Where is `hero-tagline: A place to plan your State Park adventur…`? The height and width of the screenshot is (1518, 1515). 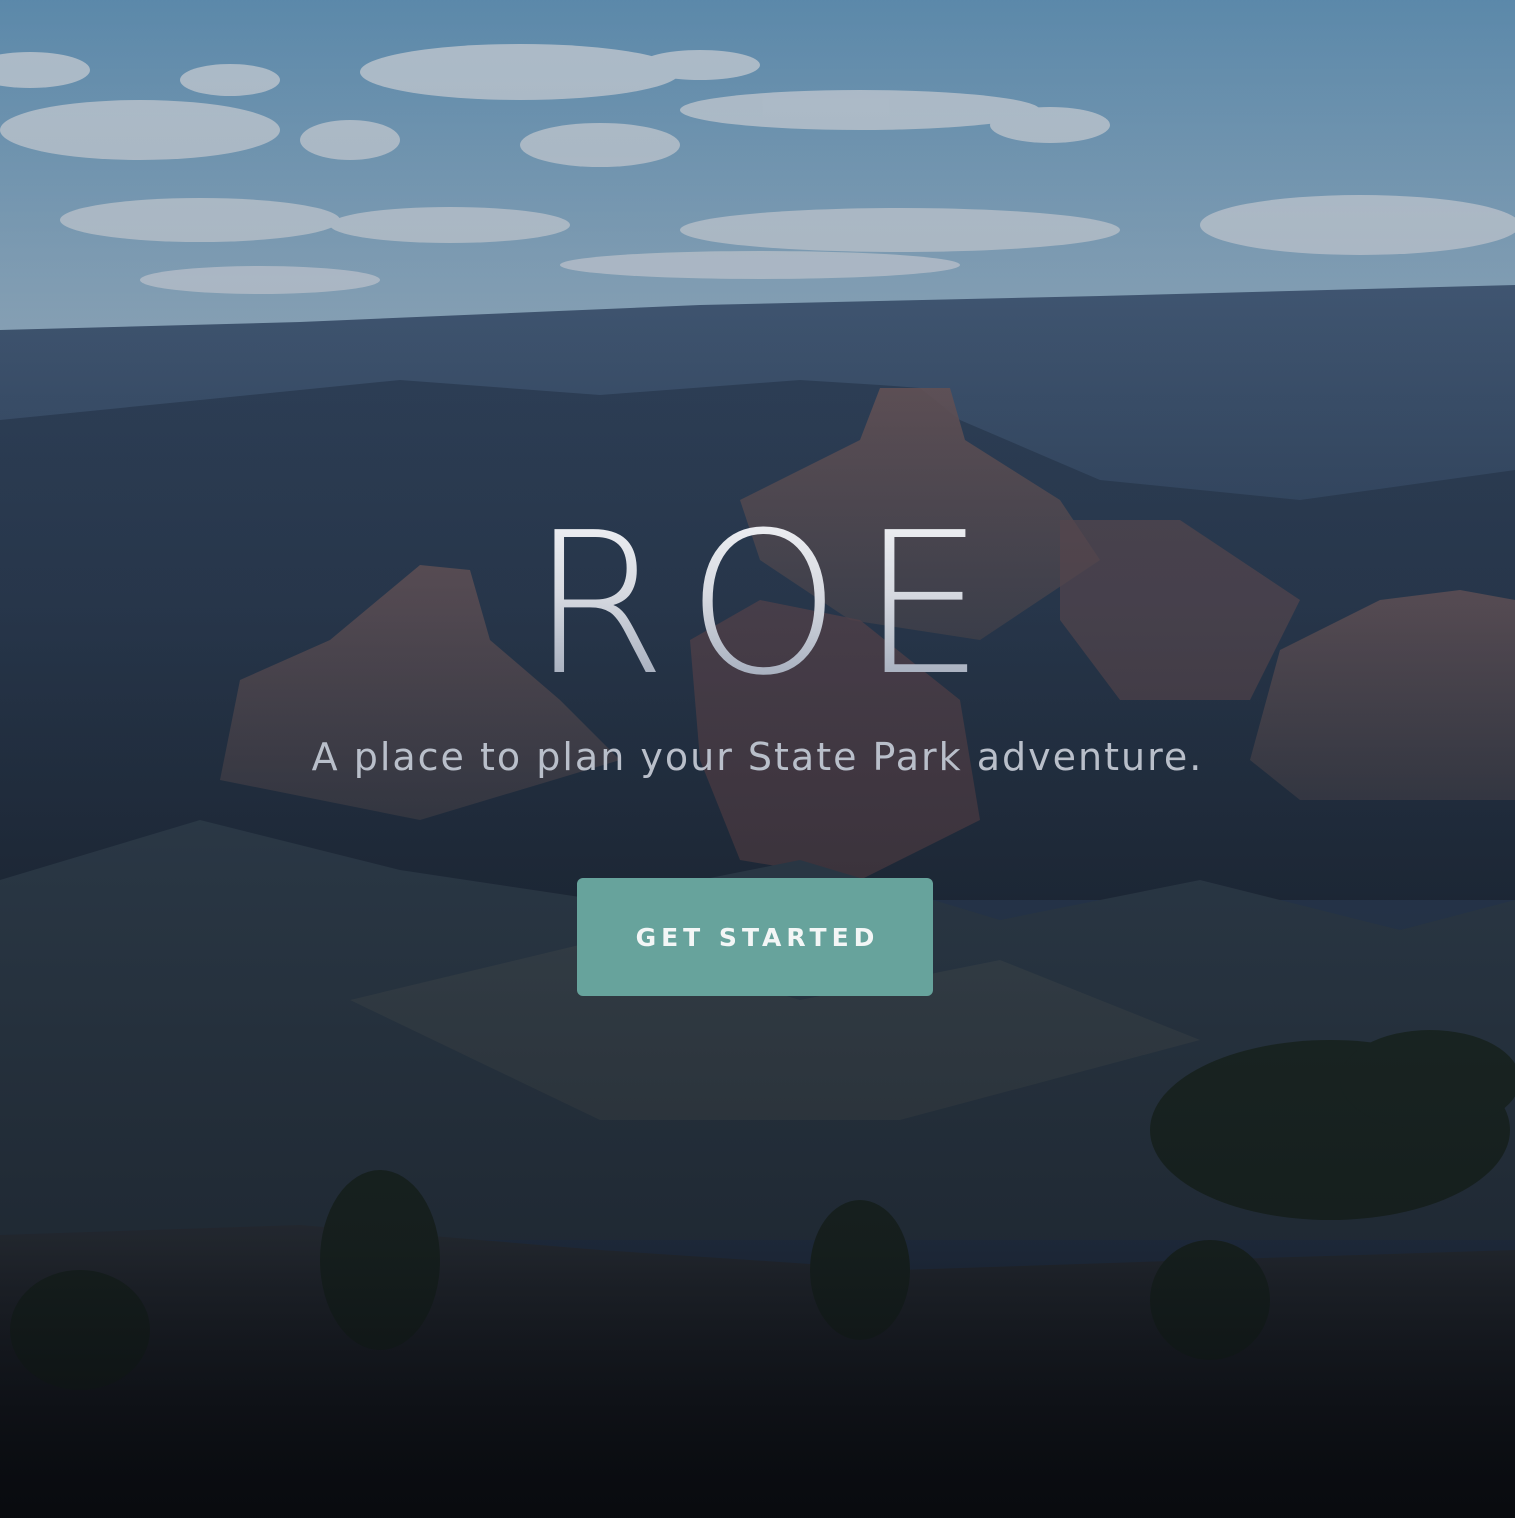 hero-tagline: A place to plan your State Park adventur… is located at coordinates (757, 757).